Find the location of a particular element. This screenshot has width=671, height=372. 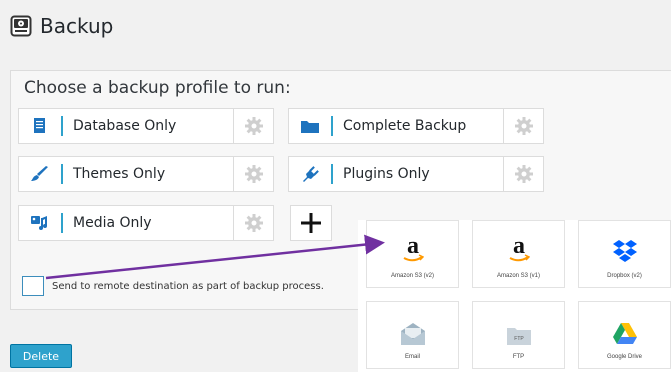

svg-text: FTP is located at coordinates (519, 339).